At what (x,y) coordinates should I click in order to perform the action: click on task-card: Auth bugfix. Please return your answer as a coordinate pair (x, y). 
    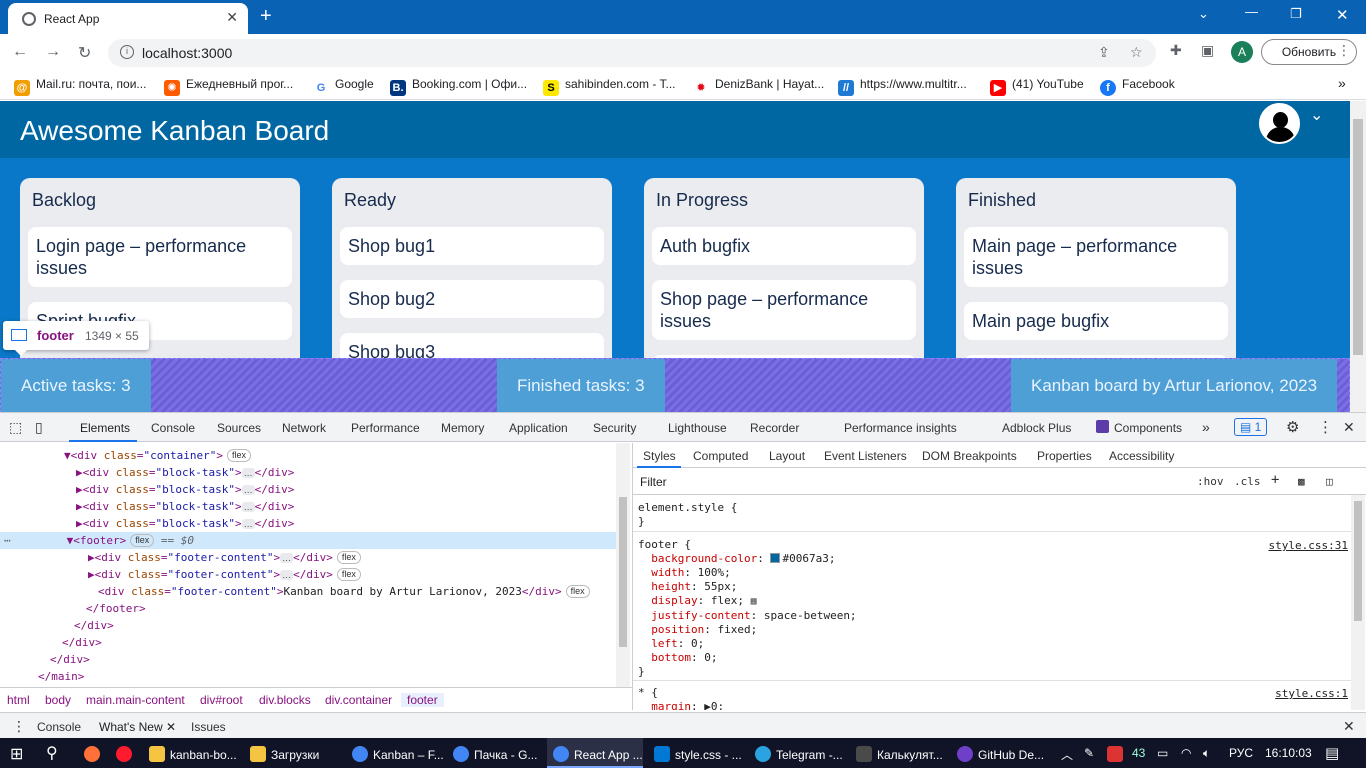
    Looking at the image, I should click on (784, 246).